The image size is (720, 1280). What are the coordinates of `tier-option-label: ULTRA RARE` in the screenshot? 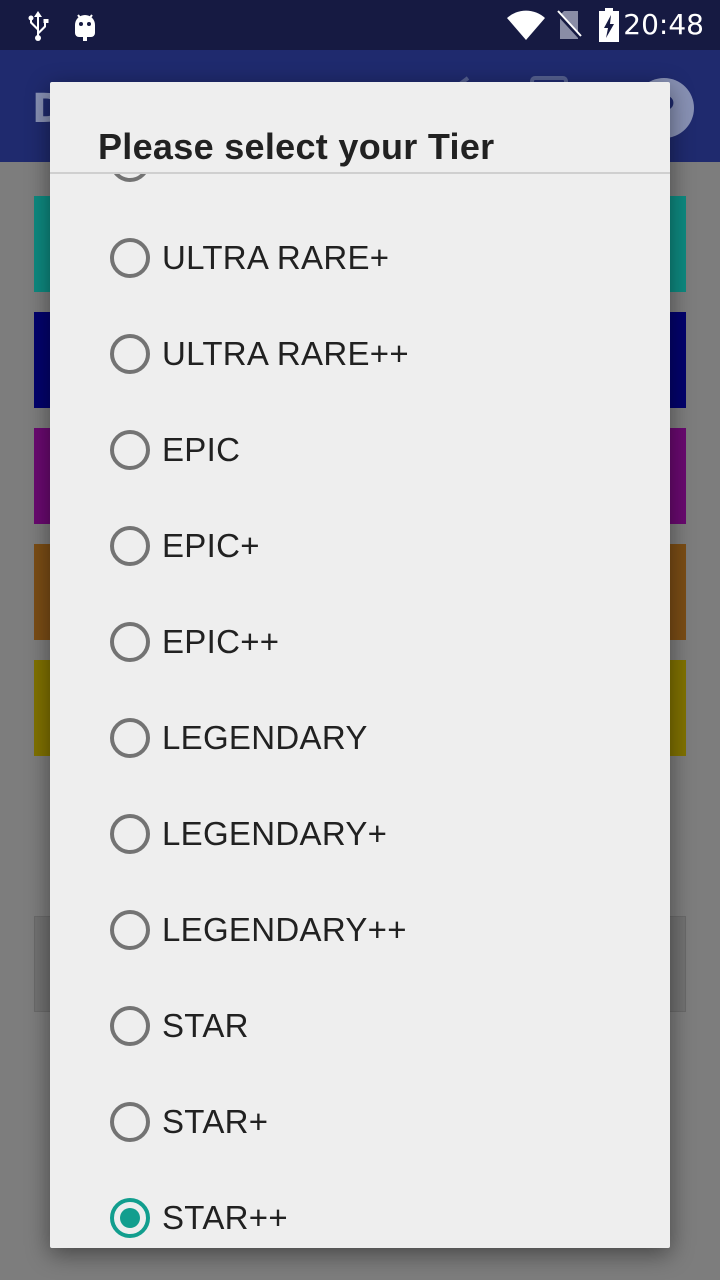 It's located at (266, 177).